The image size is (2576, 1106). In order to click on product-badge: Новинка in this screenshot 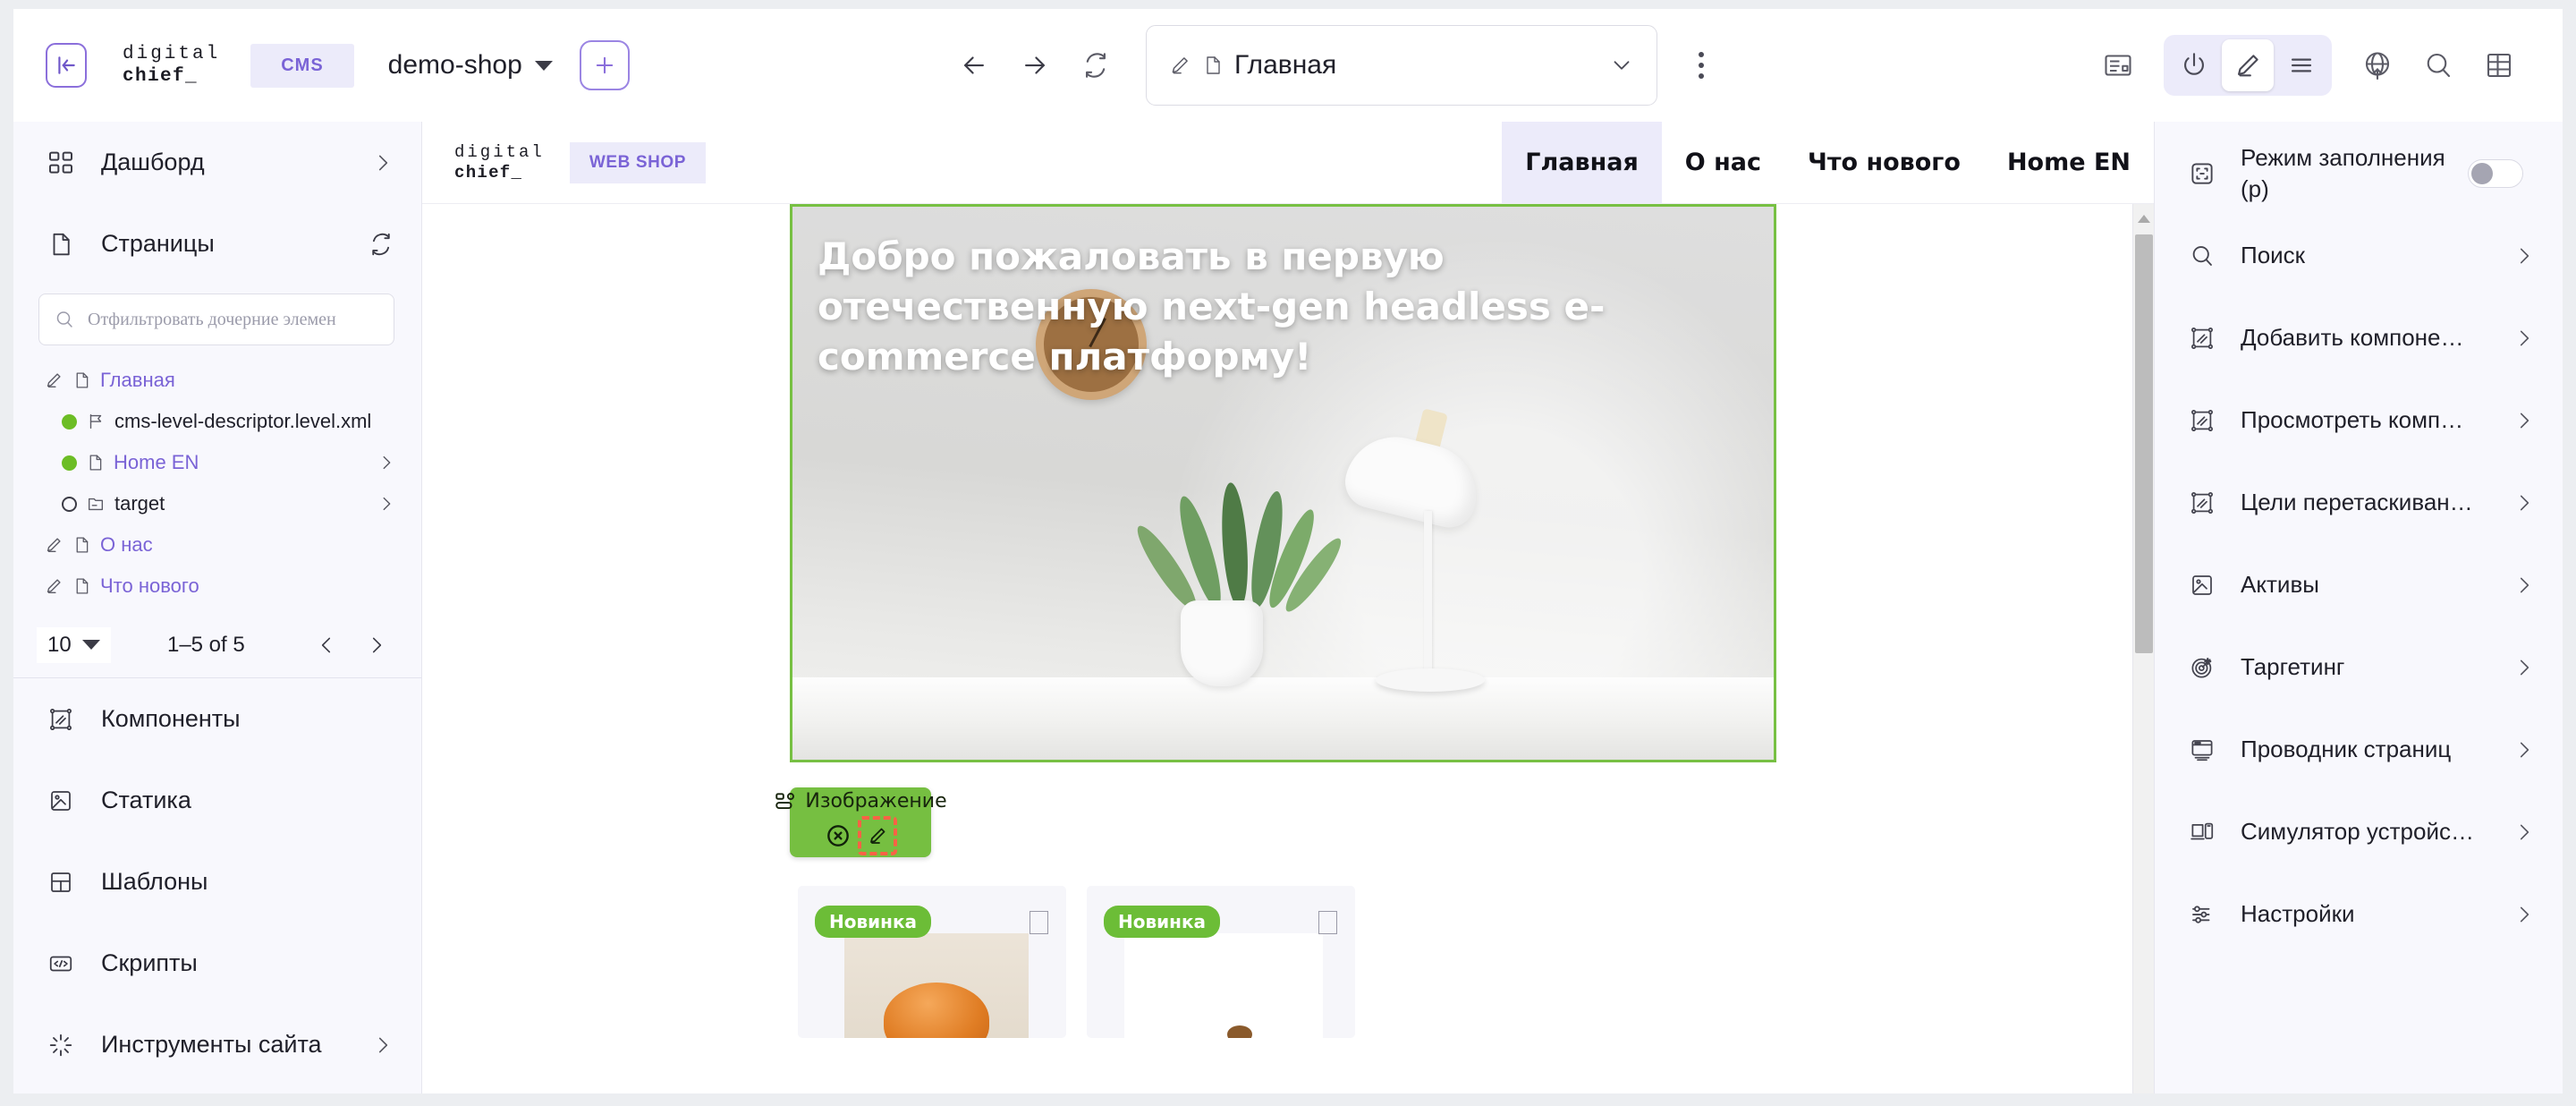, I will do `click(1162, 922)`.